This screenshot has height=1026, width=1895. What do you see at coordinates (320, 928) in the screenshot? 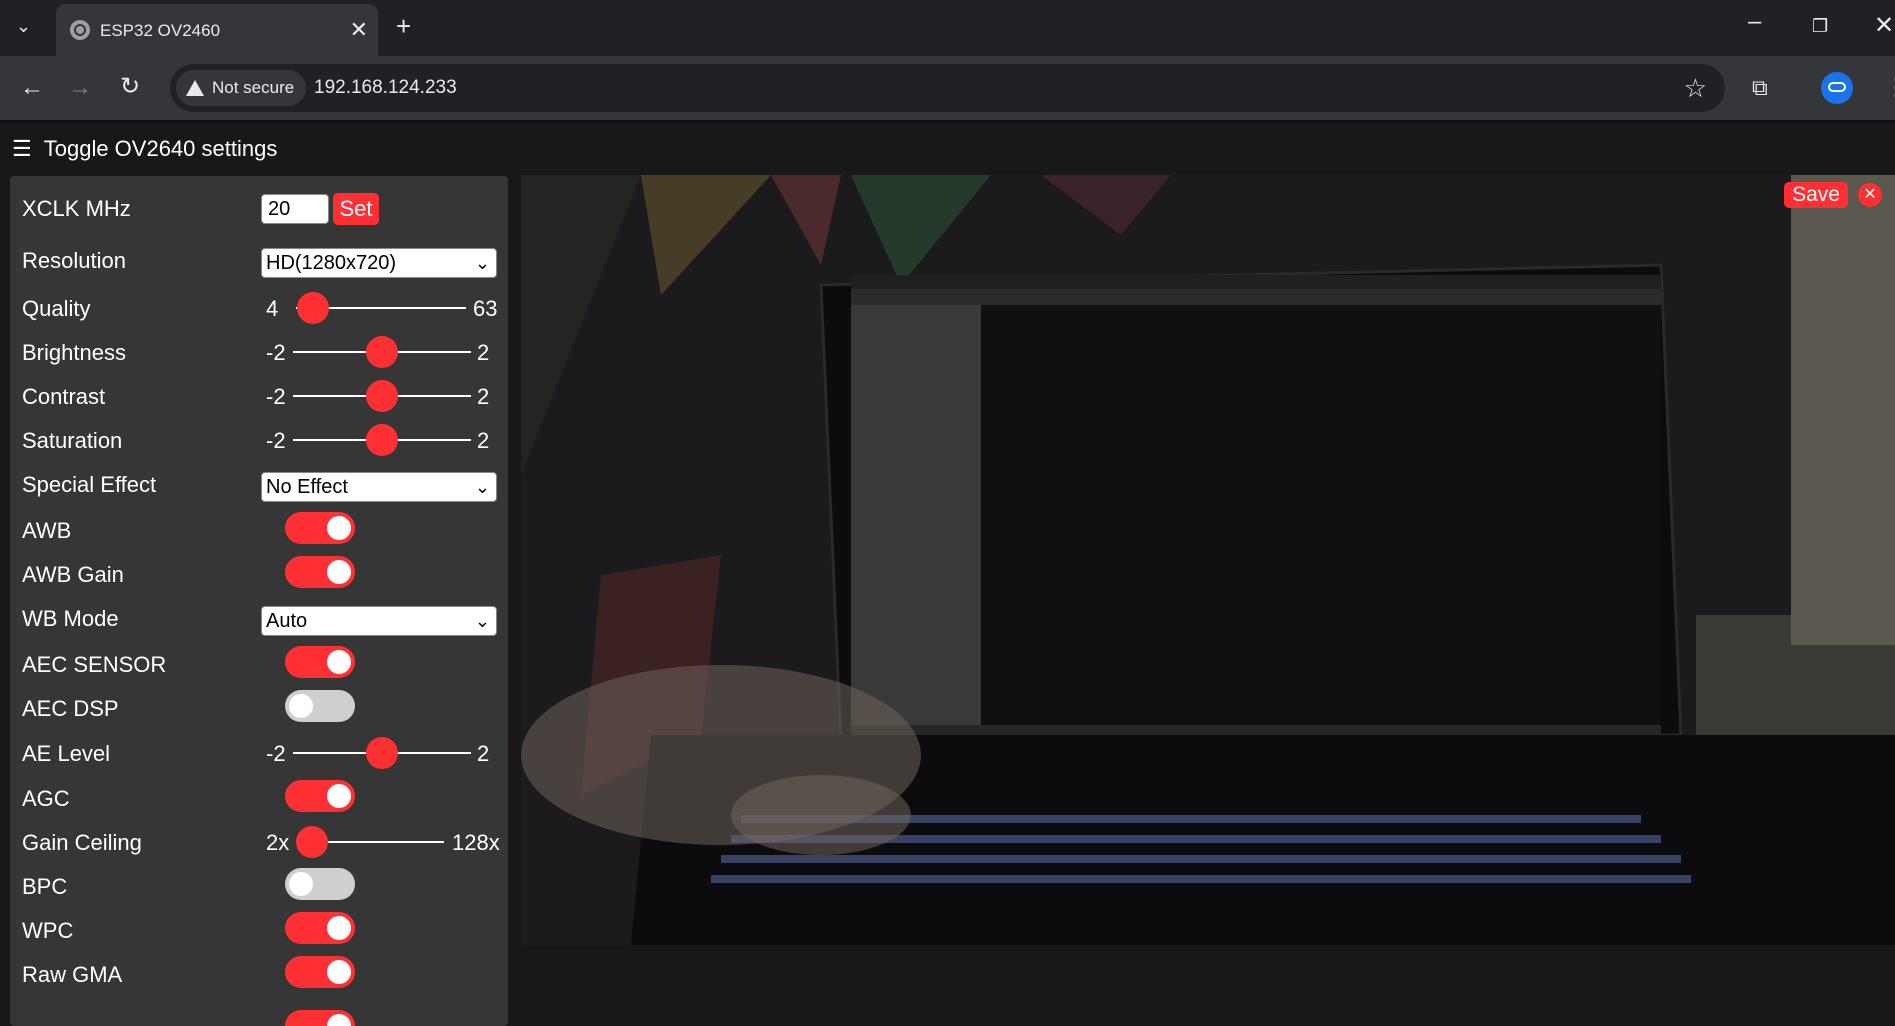
I see `wpc-toggle` at bounding box center [320, 928].